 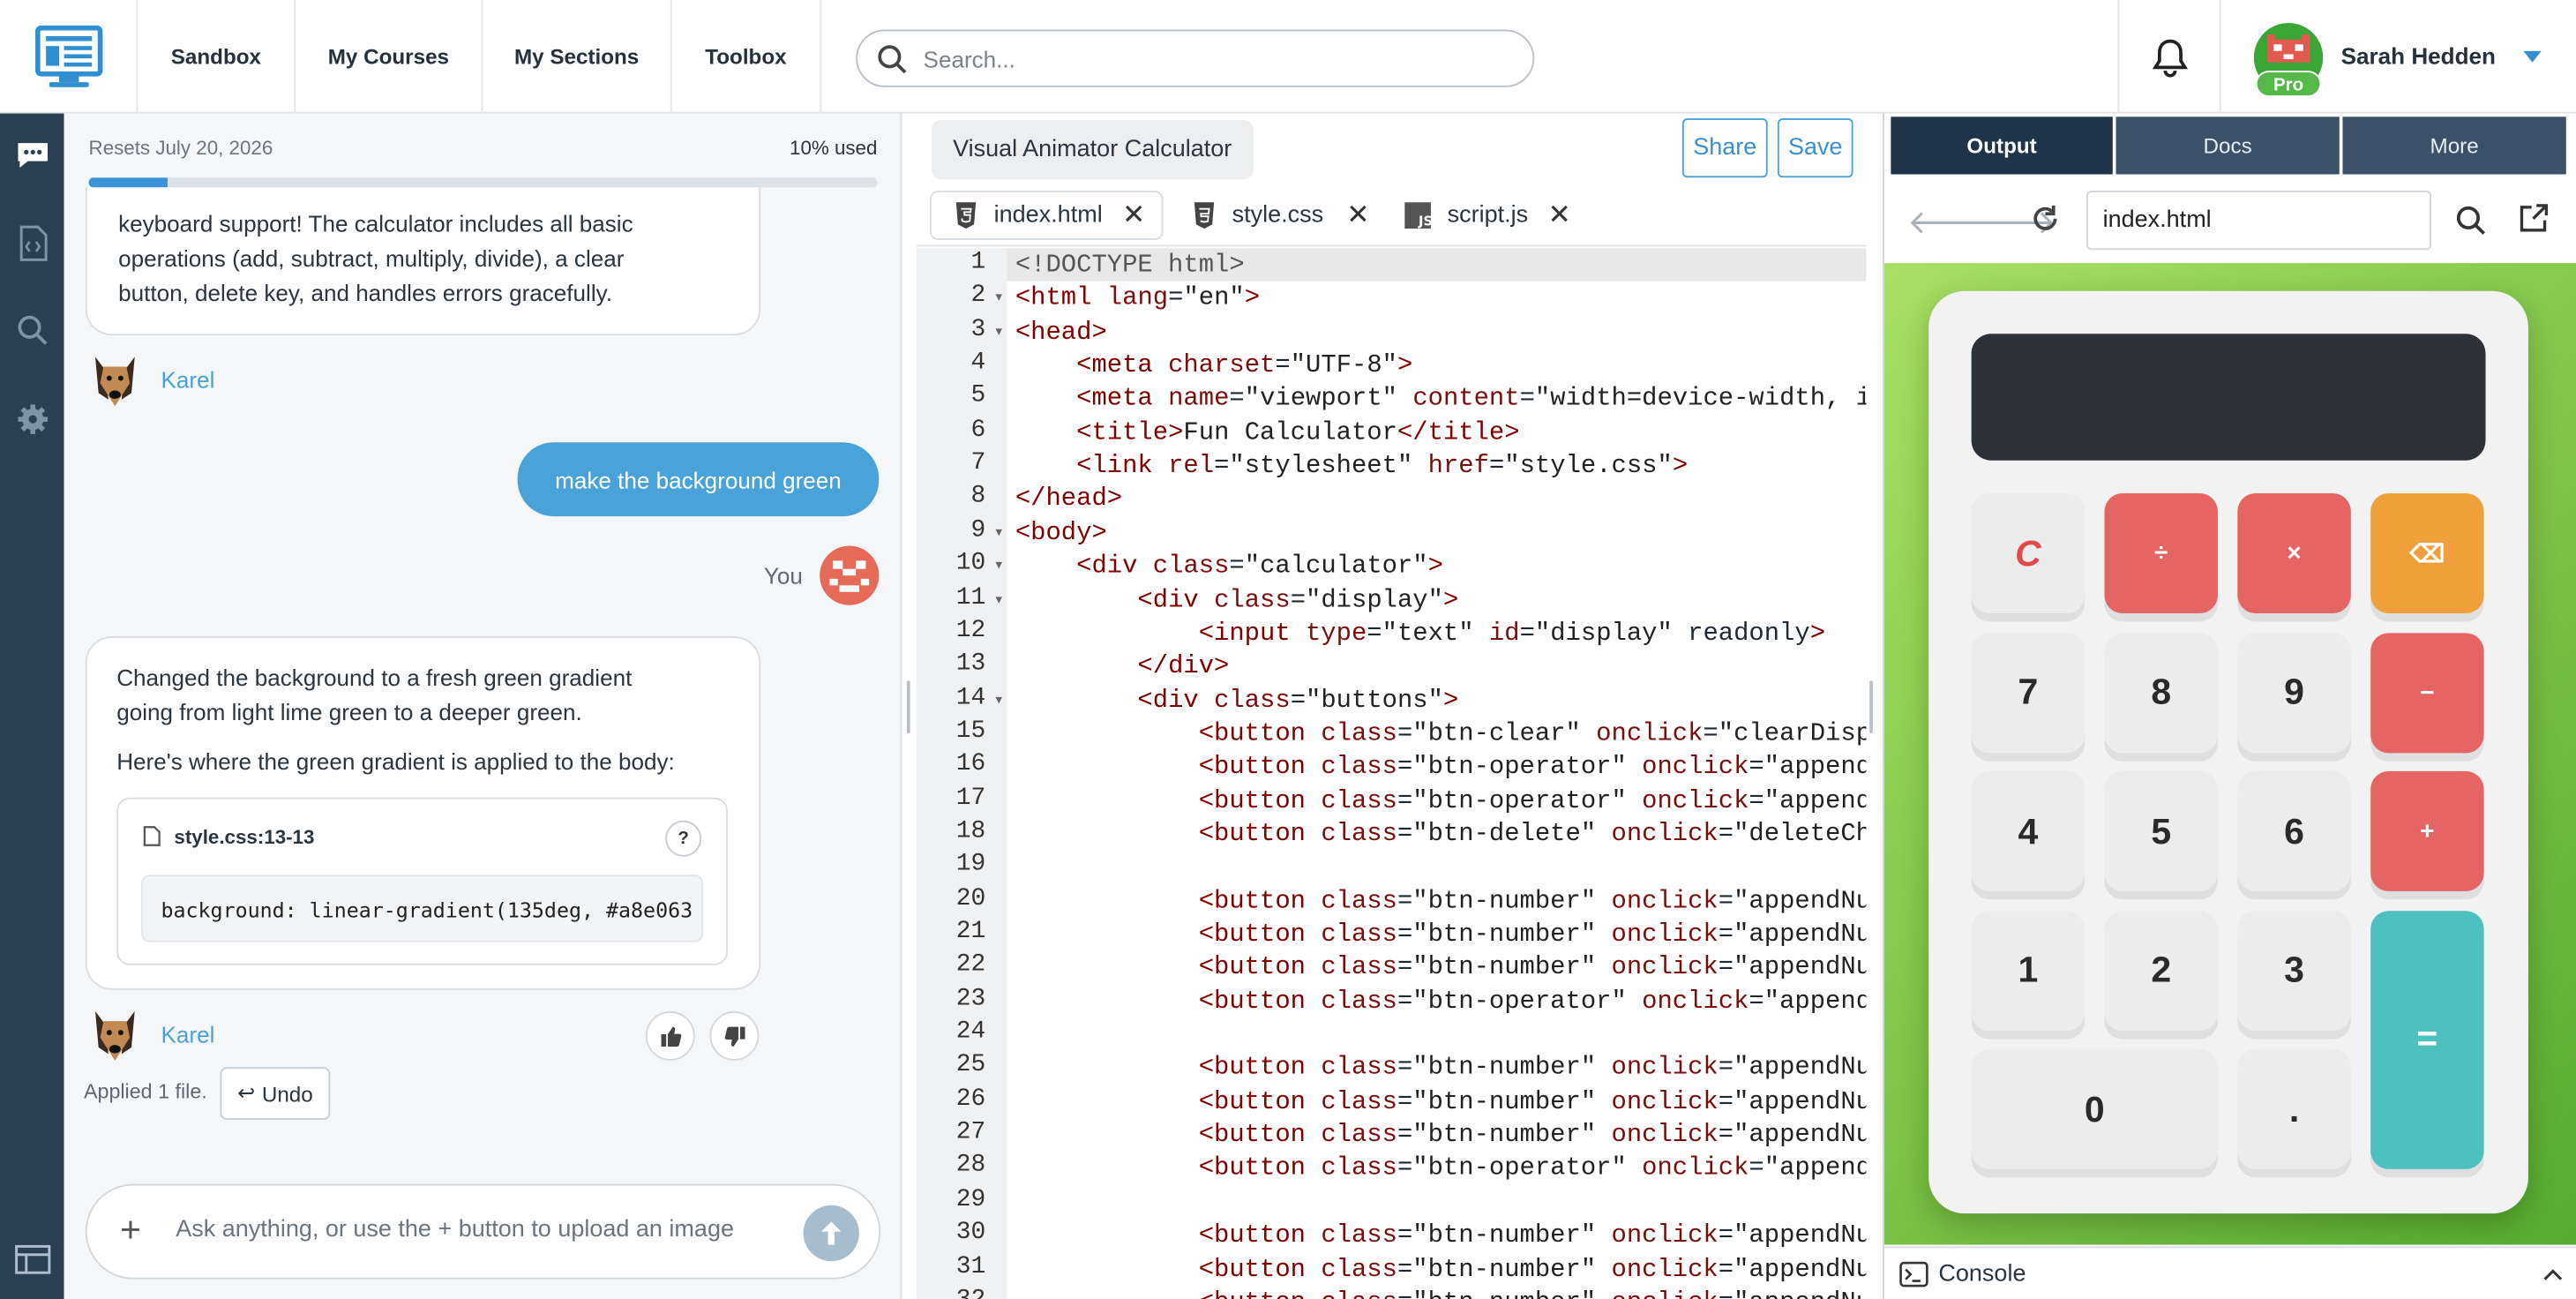 I want to click on thumbs-up-button, so click(x=670, y=1035).